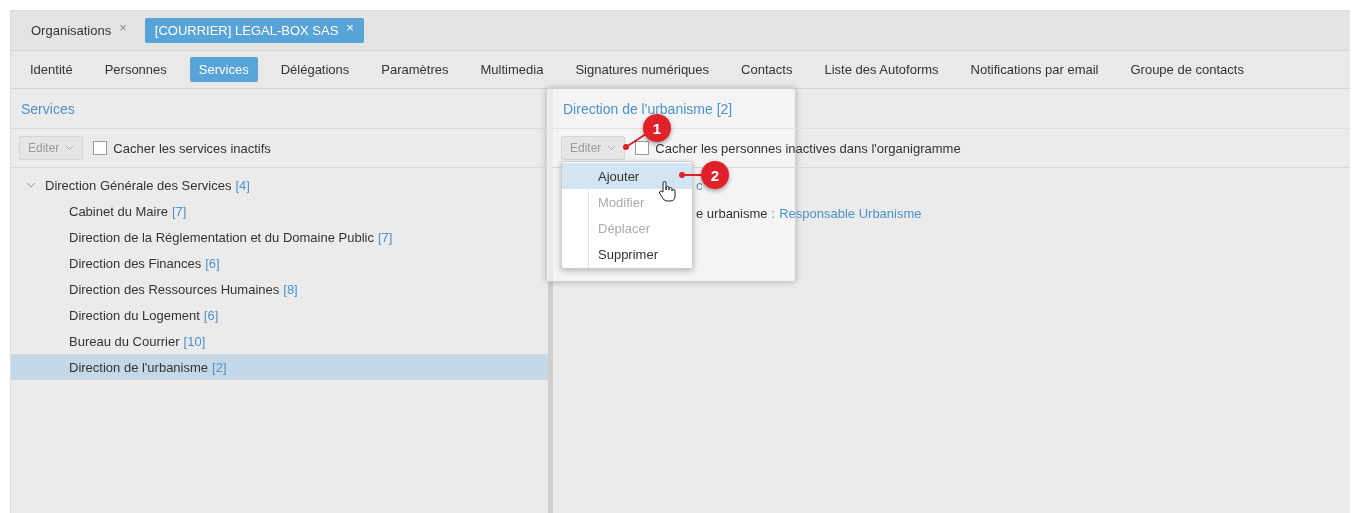 This screenshot has width=1359, height=513. I want to click on count-label: [10], so click(194, 341).